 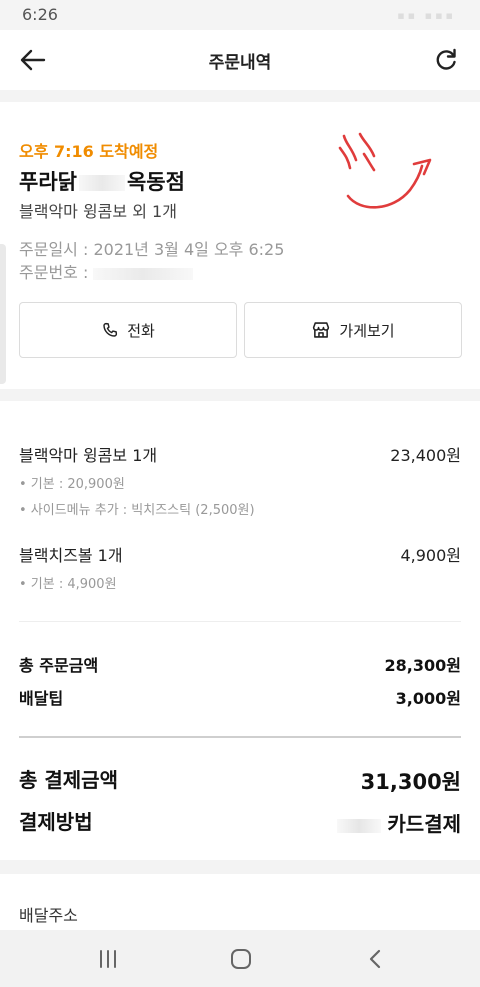 What do you see at coordinates (48, 182) in the screenshot?
I see `store-name-prefix: 푸라닭` at bounding box center [48, 182].